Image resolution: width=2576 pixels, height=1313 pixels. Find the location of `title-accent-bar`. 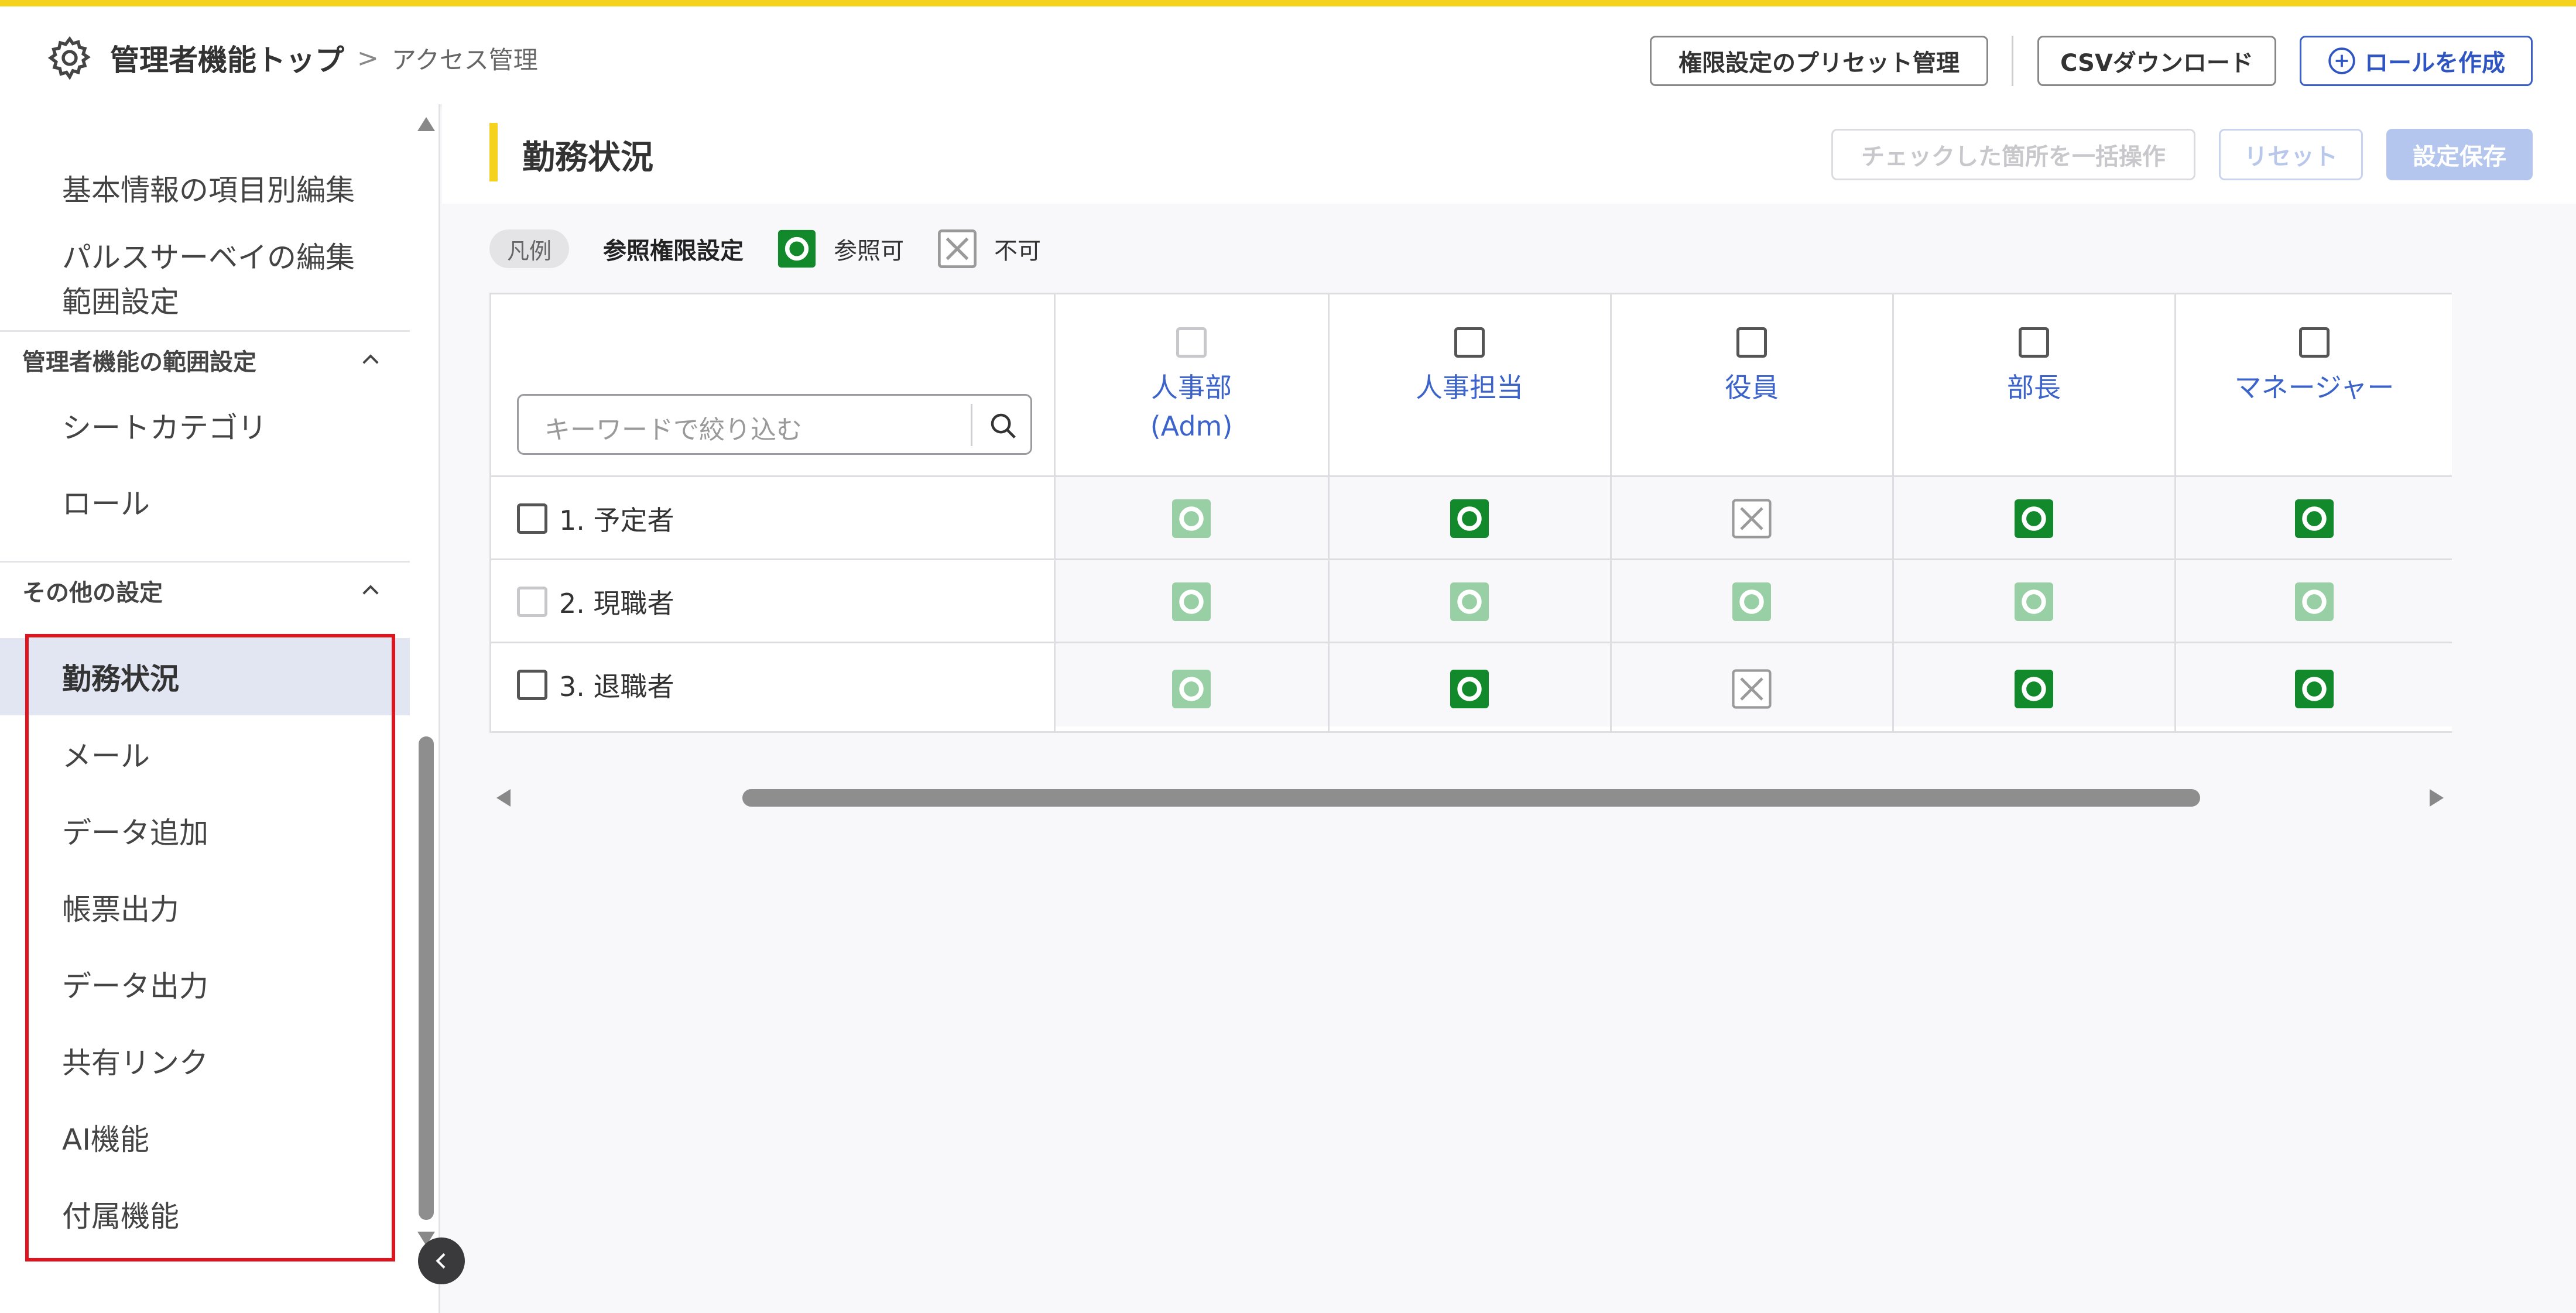

title-accent-bar is located at coordinates (493, 152).